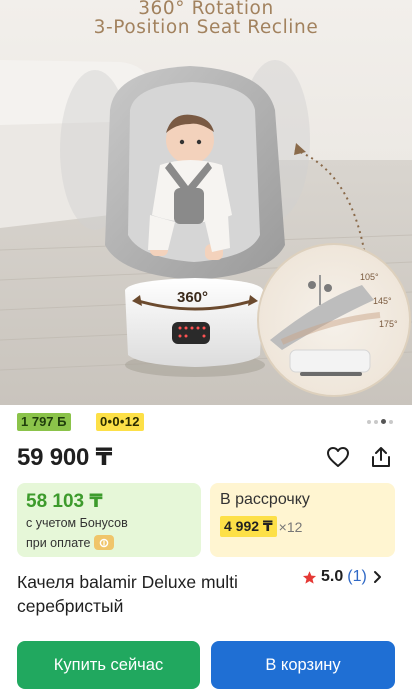 The height and width of the screenshot is (699, 412). I want to click on bonus-coin-icon, so click(104, 542).